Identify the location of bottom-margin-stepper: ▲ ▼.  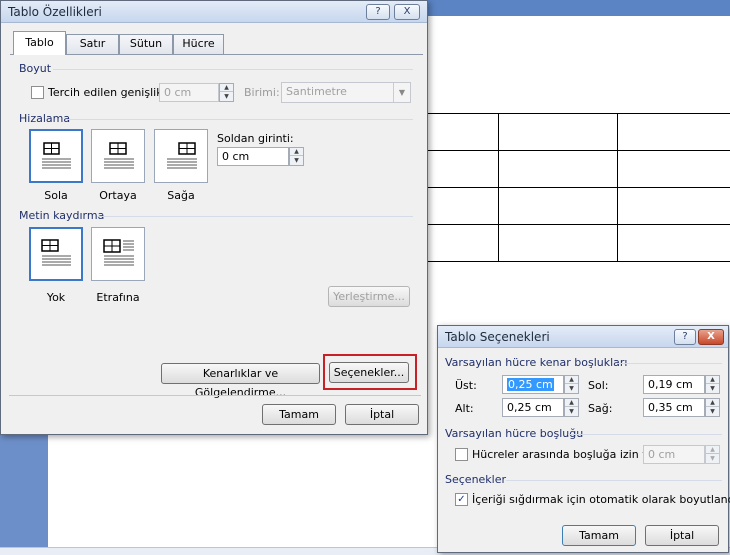
(571, 407).